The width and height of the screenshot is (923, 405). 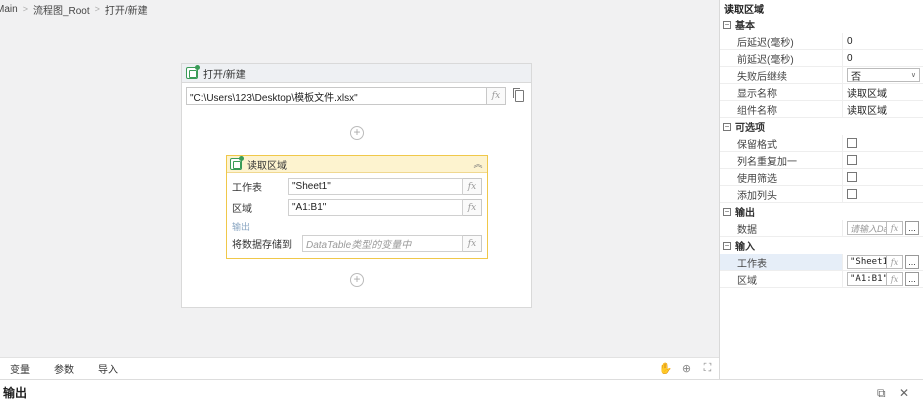 I want to click on sheet-label: 工作表, so click(x=247, y=188).